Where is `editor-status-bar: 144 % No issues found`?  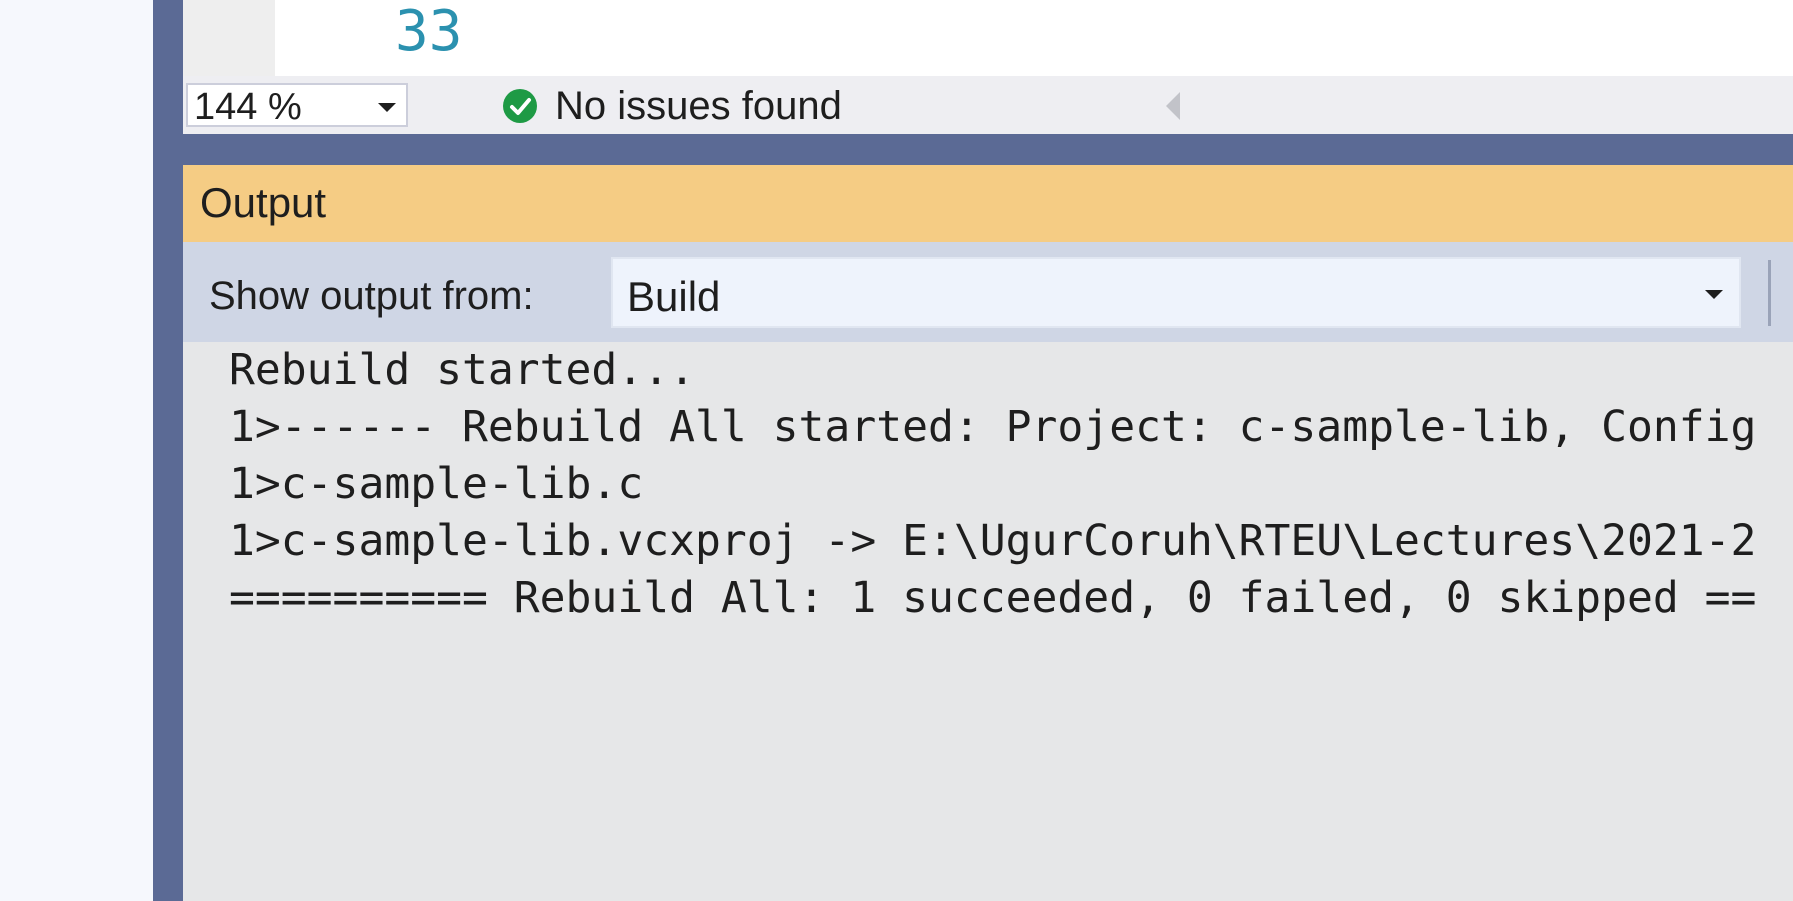 editor-status-bar: 144 % No issues found is located at coordinates (988, 105).